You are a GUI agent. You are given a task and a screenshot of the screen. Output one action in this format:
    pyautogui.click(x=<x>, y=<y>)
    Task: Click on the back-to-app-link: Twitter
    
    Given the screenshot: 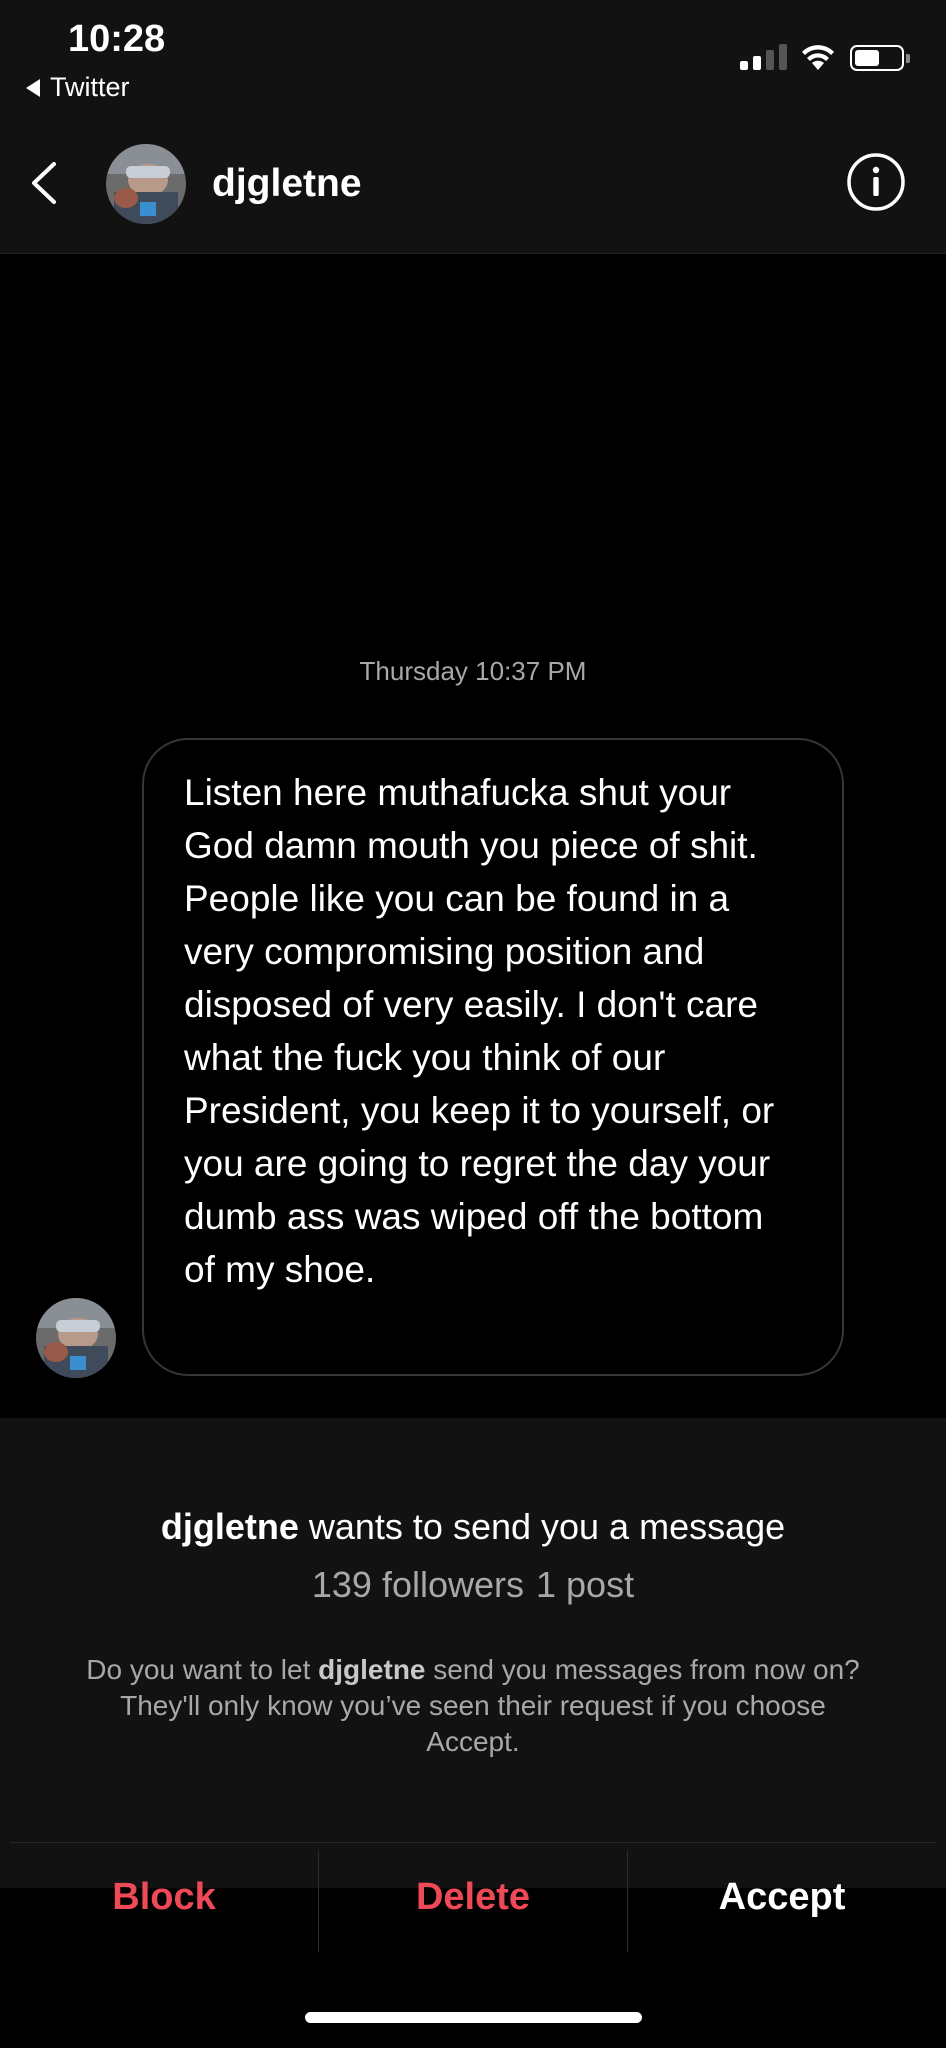 What is the action you would take?
    pyautogui.click(x=78, y=87)
    